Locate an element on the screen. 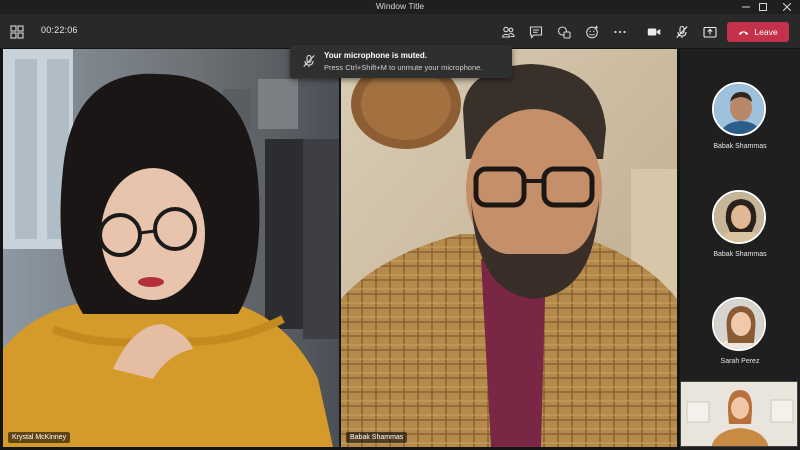 The width and height of the screenshot is (800, 450). maximize-icon is located at coordinates (763, 7).